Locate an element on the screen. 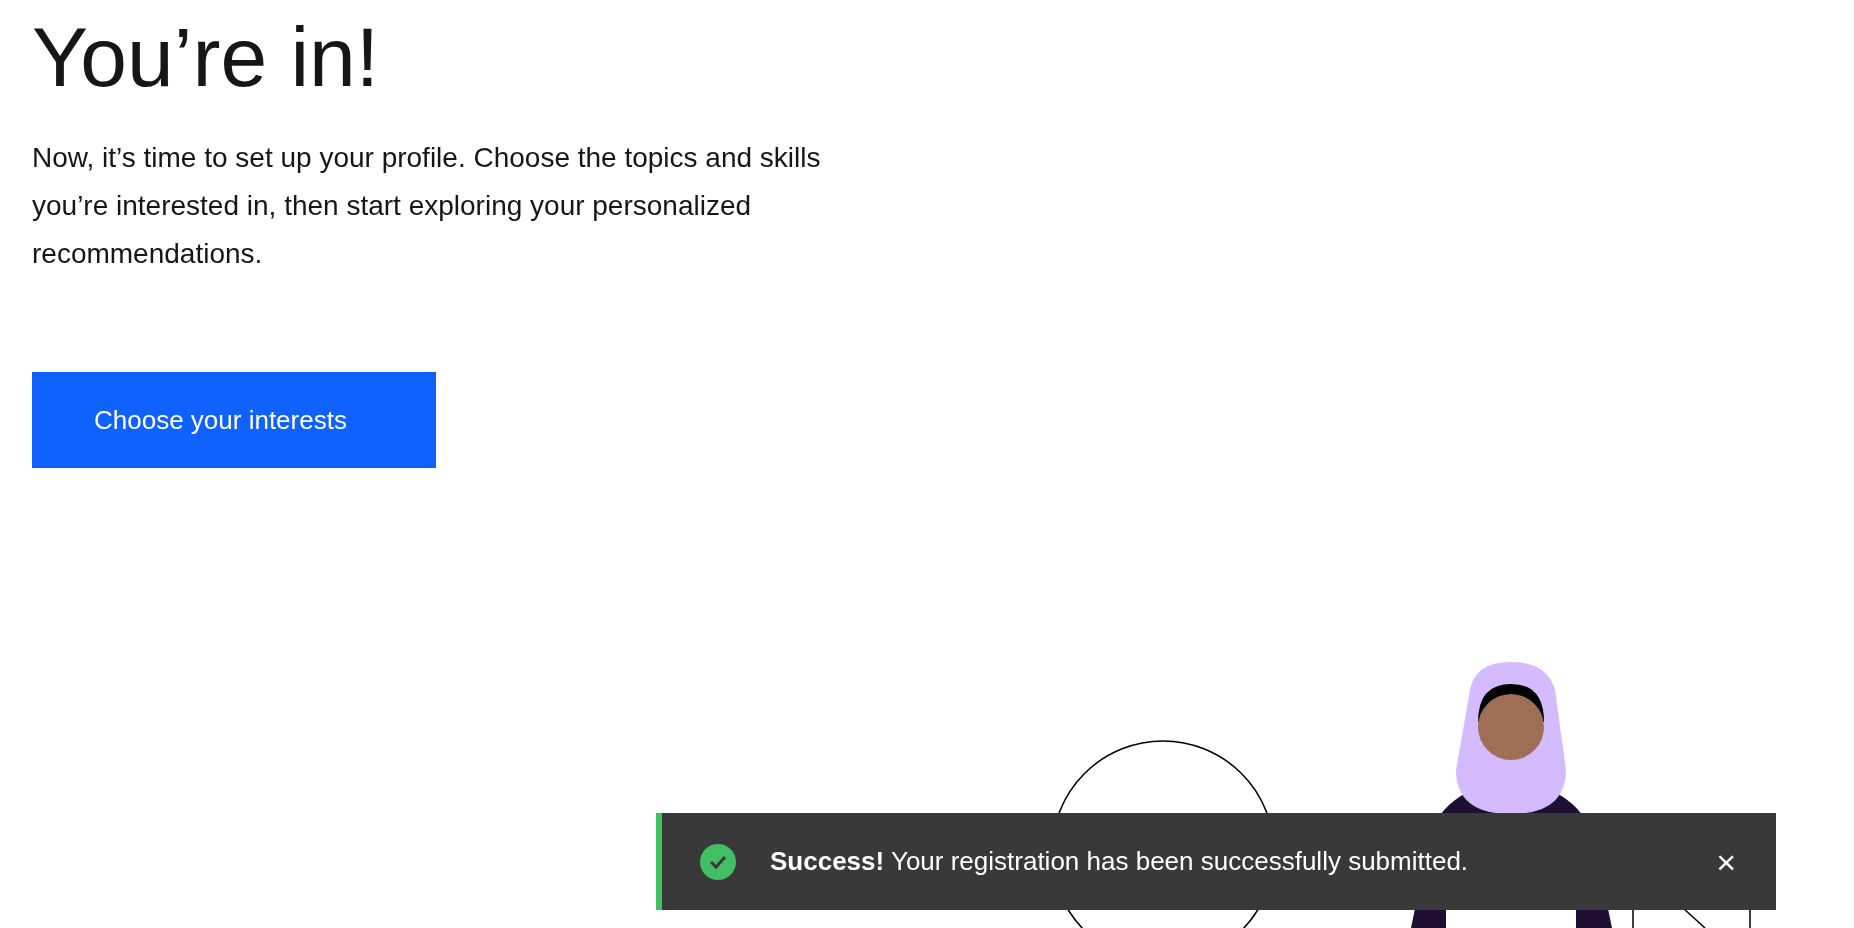 Image resolution: width=1854 pixels, height=928 pixels. page-heading: You’re in! is located at coordinates (206, 57).